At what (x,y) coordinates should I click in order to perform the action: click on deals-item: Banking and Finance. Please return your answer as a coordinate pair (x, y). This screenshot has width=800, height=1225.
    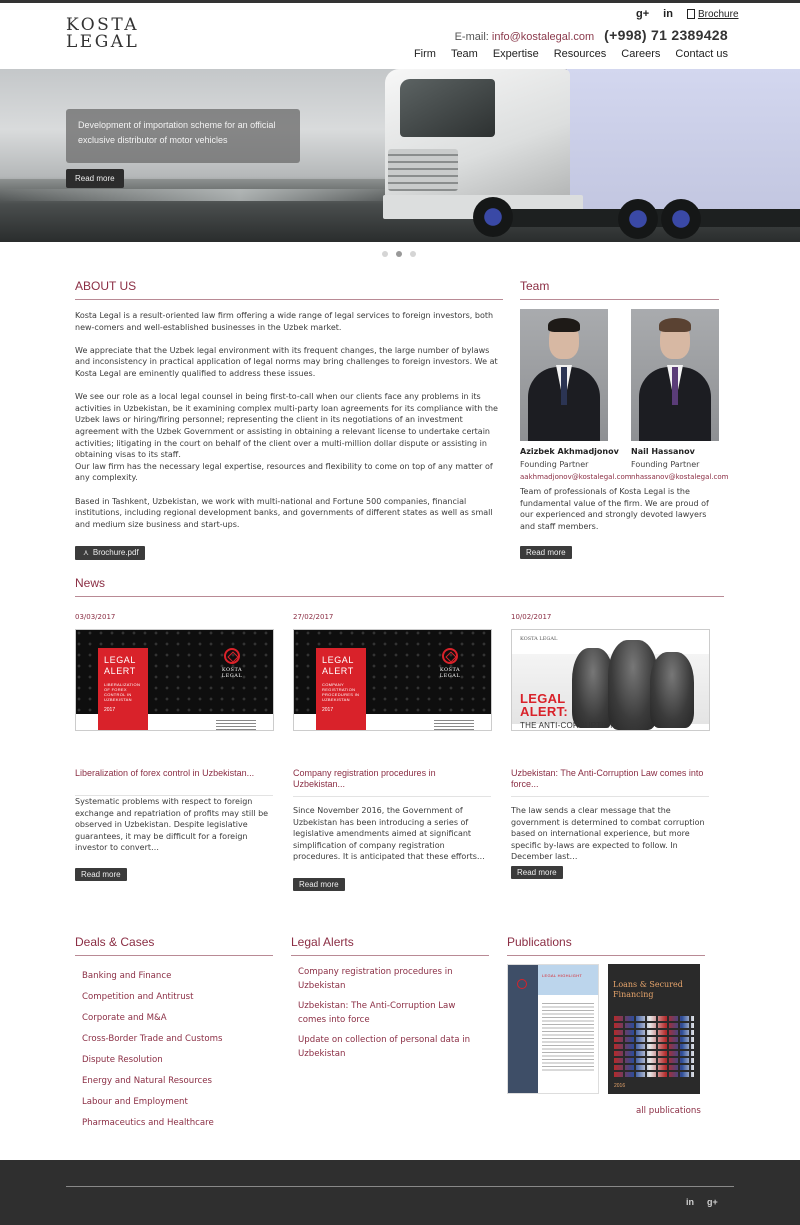
    Looking at the image, I should click on (152, 976).